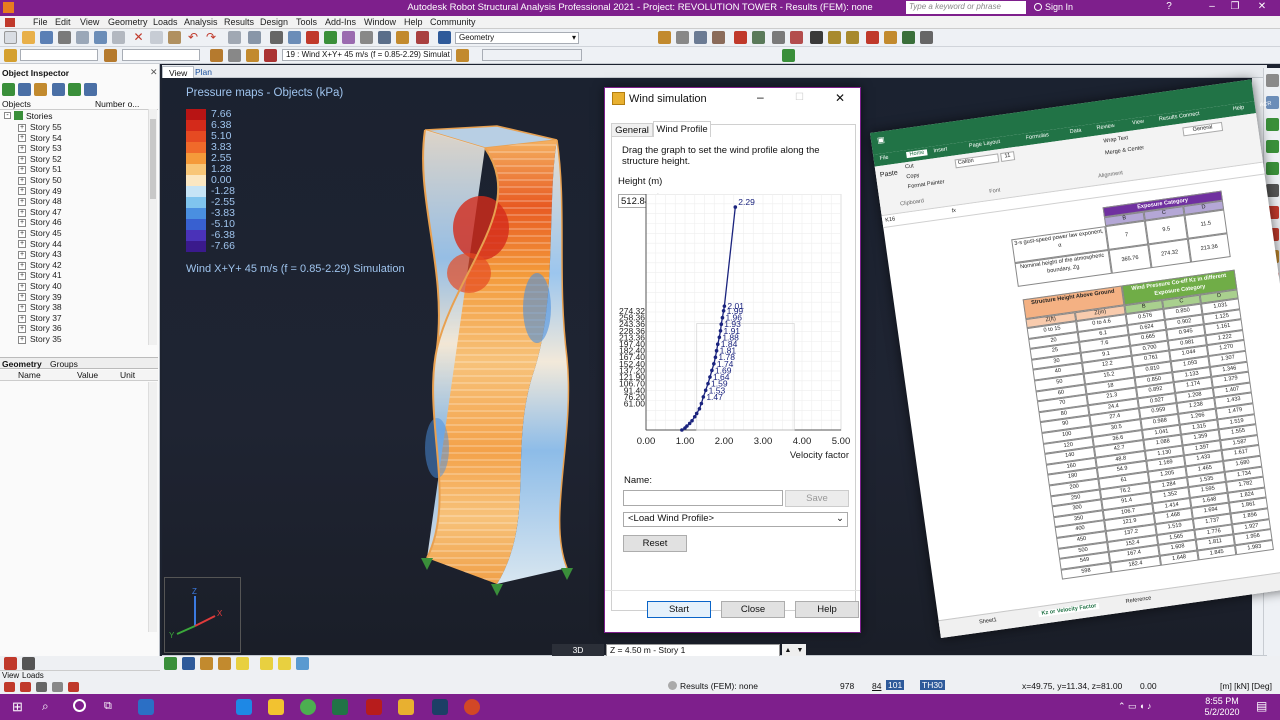  What do you see at coordinates (40, 138) in the screenshot?
I see `tree-item-story: + Story 54` at bounding box center [40, 138].